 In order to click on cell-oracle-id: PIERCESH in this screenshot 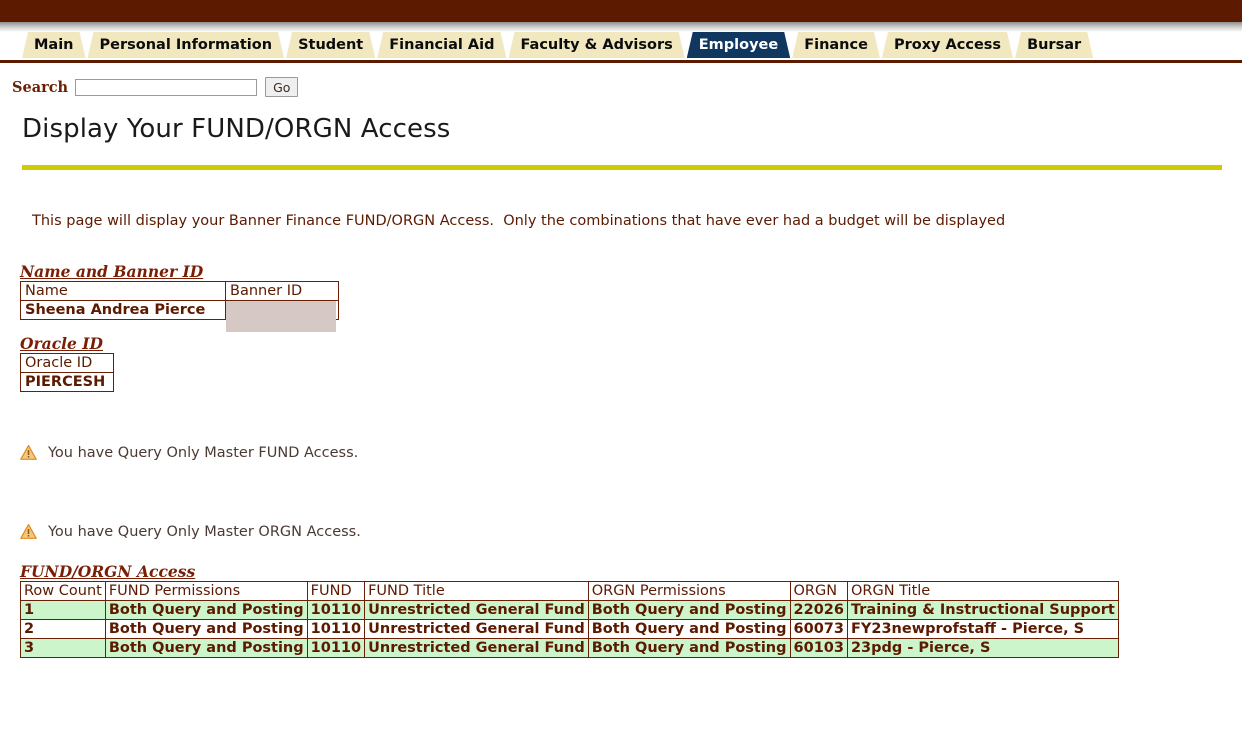, I will do `click(67, 382)`.